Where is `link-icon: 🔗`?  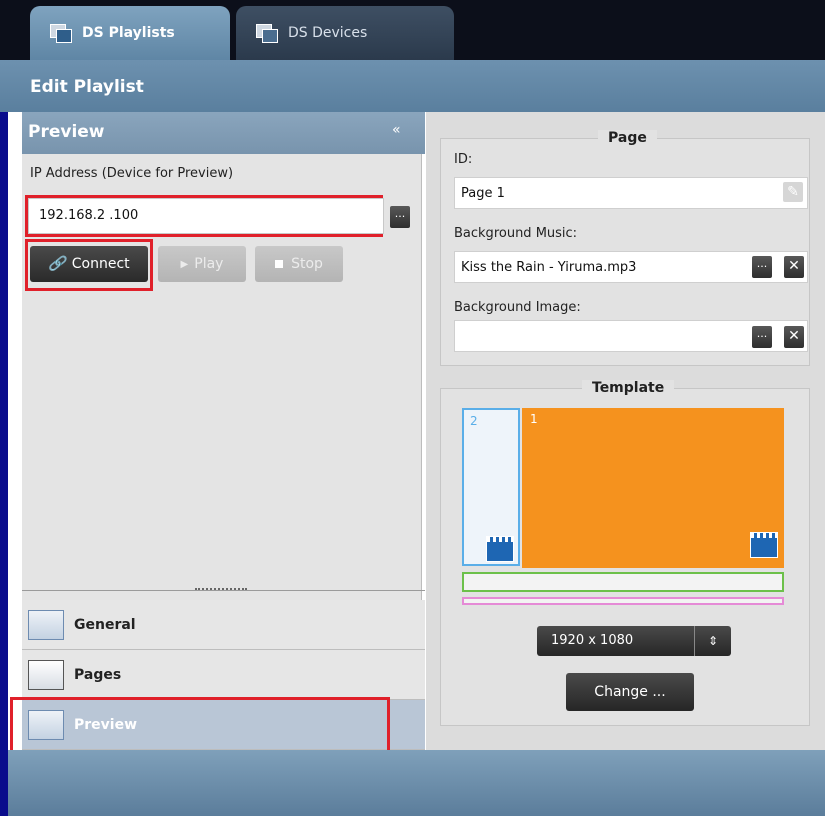 link-icon: 🔗 is located at coordinates (57, 264).